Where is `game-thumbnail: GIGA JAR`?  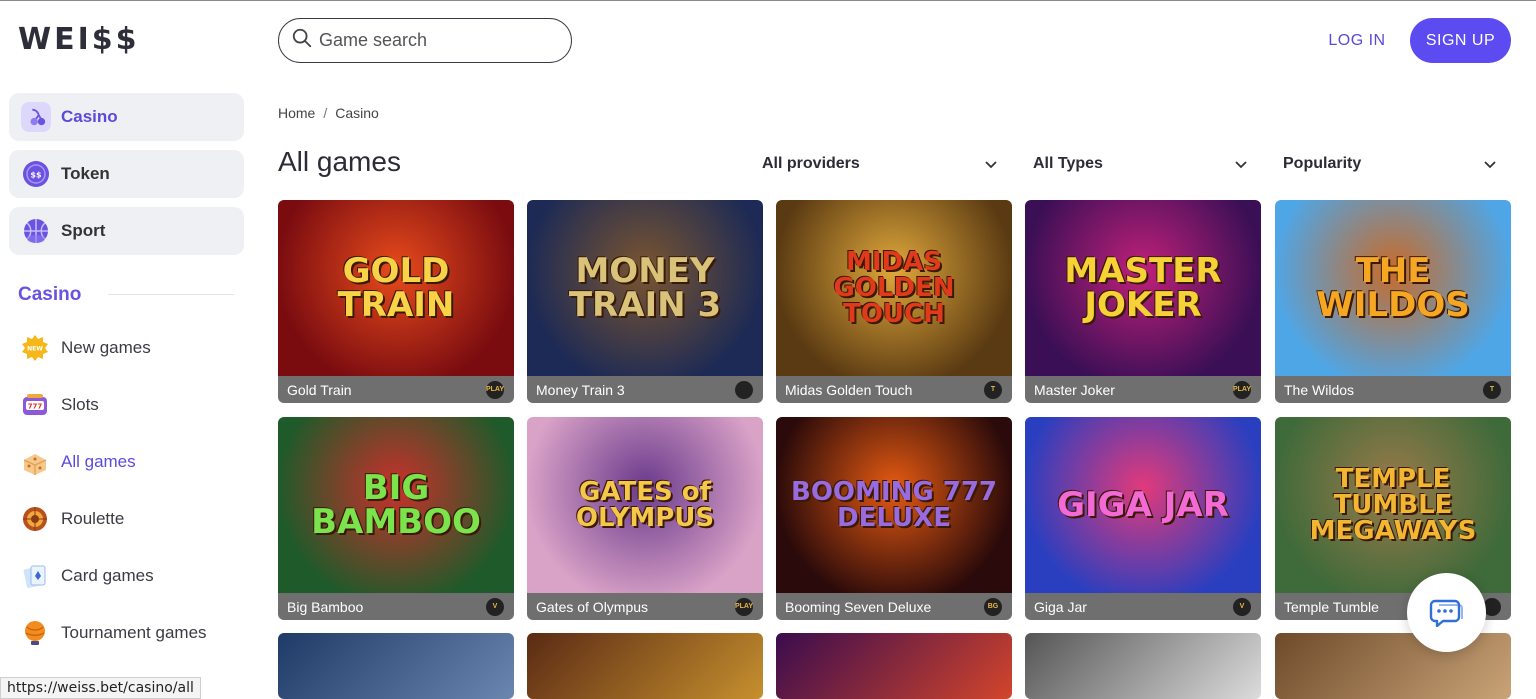
game-thumbnail: GIGA JAR is located at coordinates (1143, 505).